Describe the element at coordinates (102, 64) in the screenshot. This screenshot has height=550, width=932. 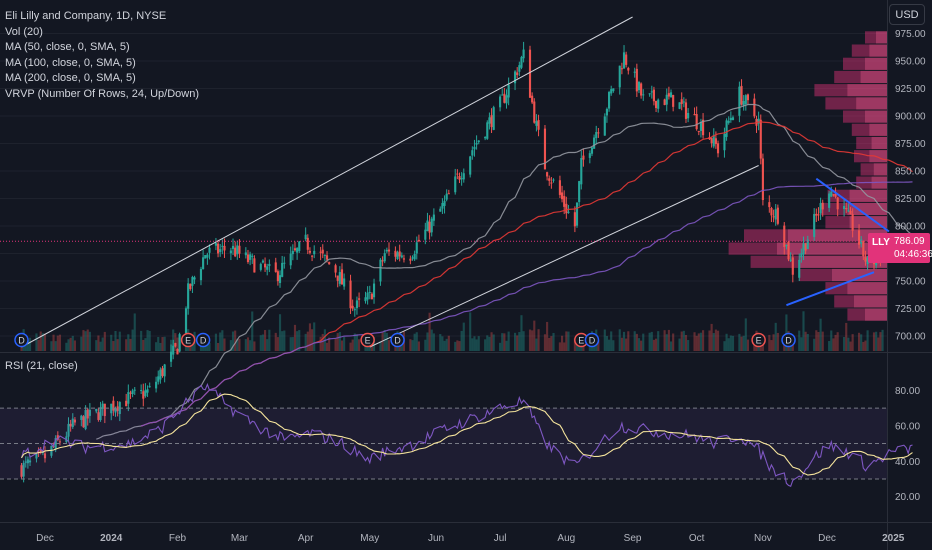
I see `legend-ma100: MA (100, close, 0, SMA, 5)` at that location.